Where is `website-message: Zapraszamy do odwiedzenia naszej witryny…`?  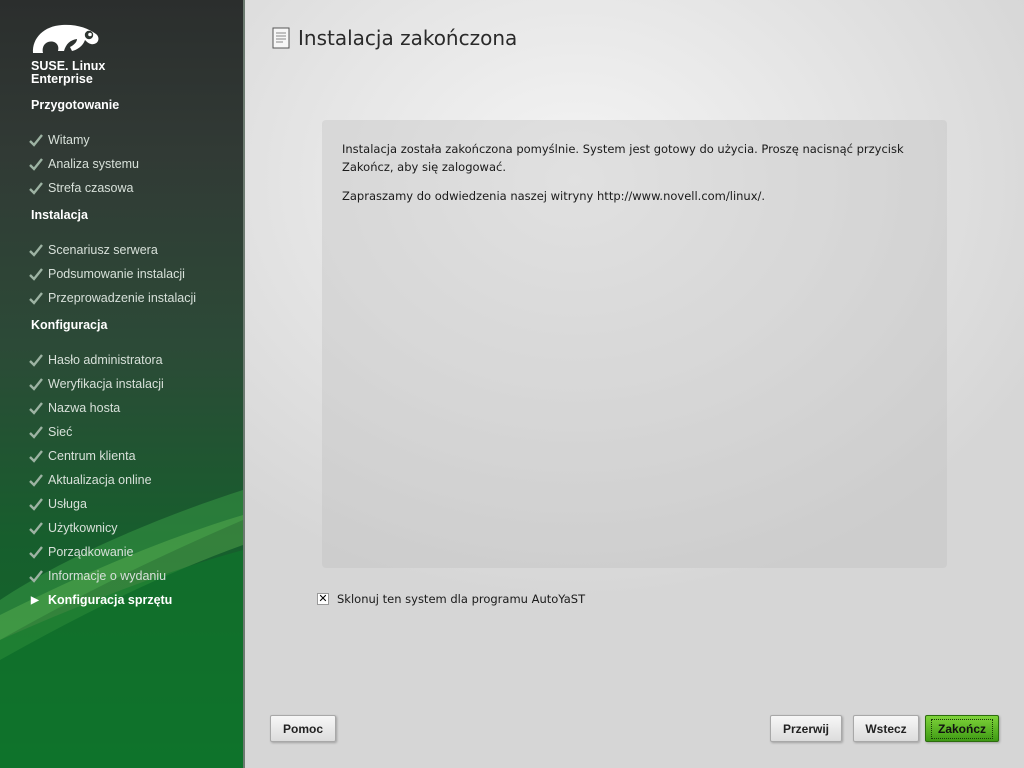
website-message: Zapraszamy do odwiedzenia naszej witryny… is located at coordinates (554, 196).